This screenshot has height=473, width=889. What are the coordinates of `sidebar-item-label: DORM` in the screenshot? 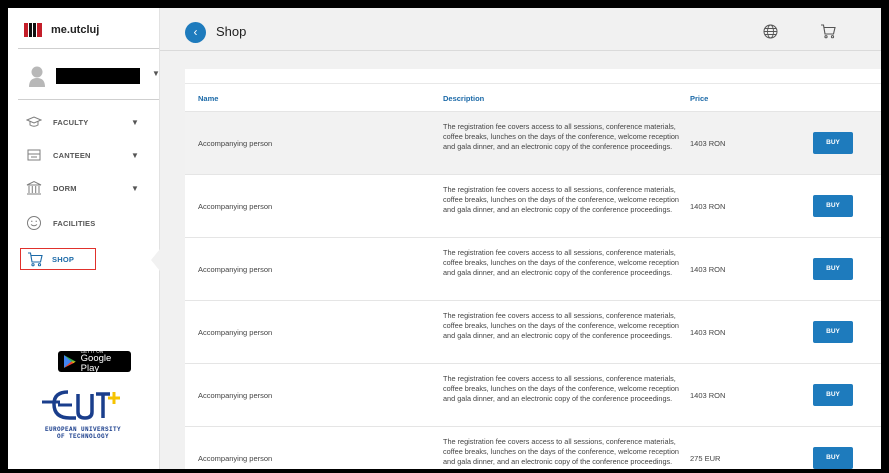 It's located at (65, 188).